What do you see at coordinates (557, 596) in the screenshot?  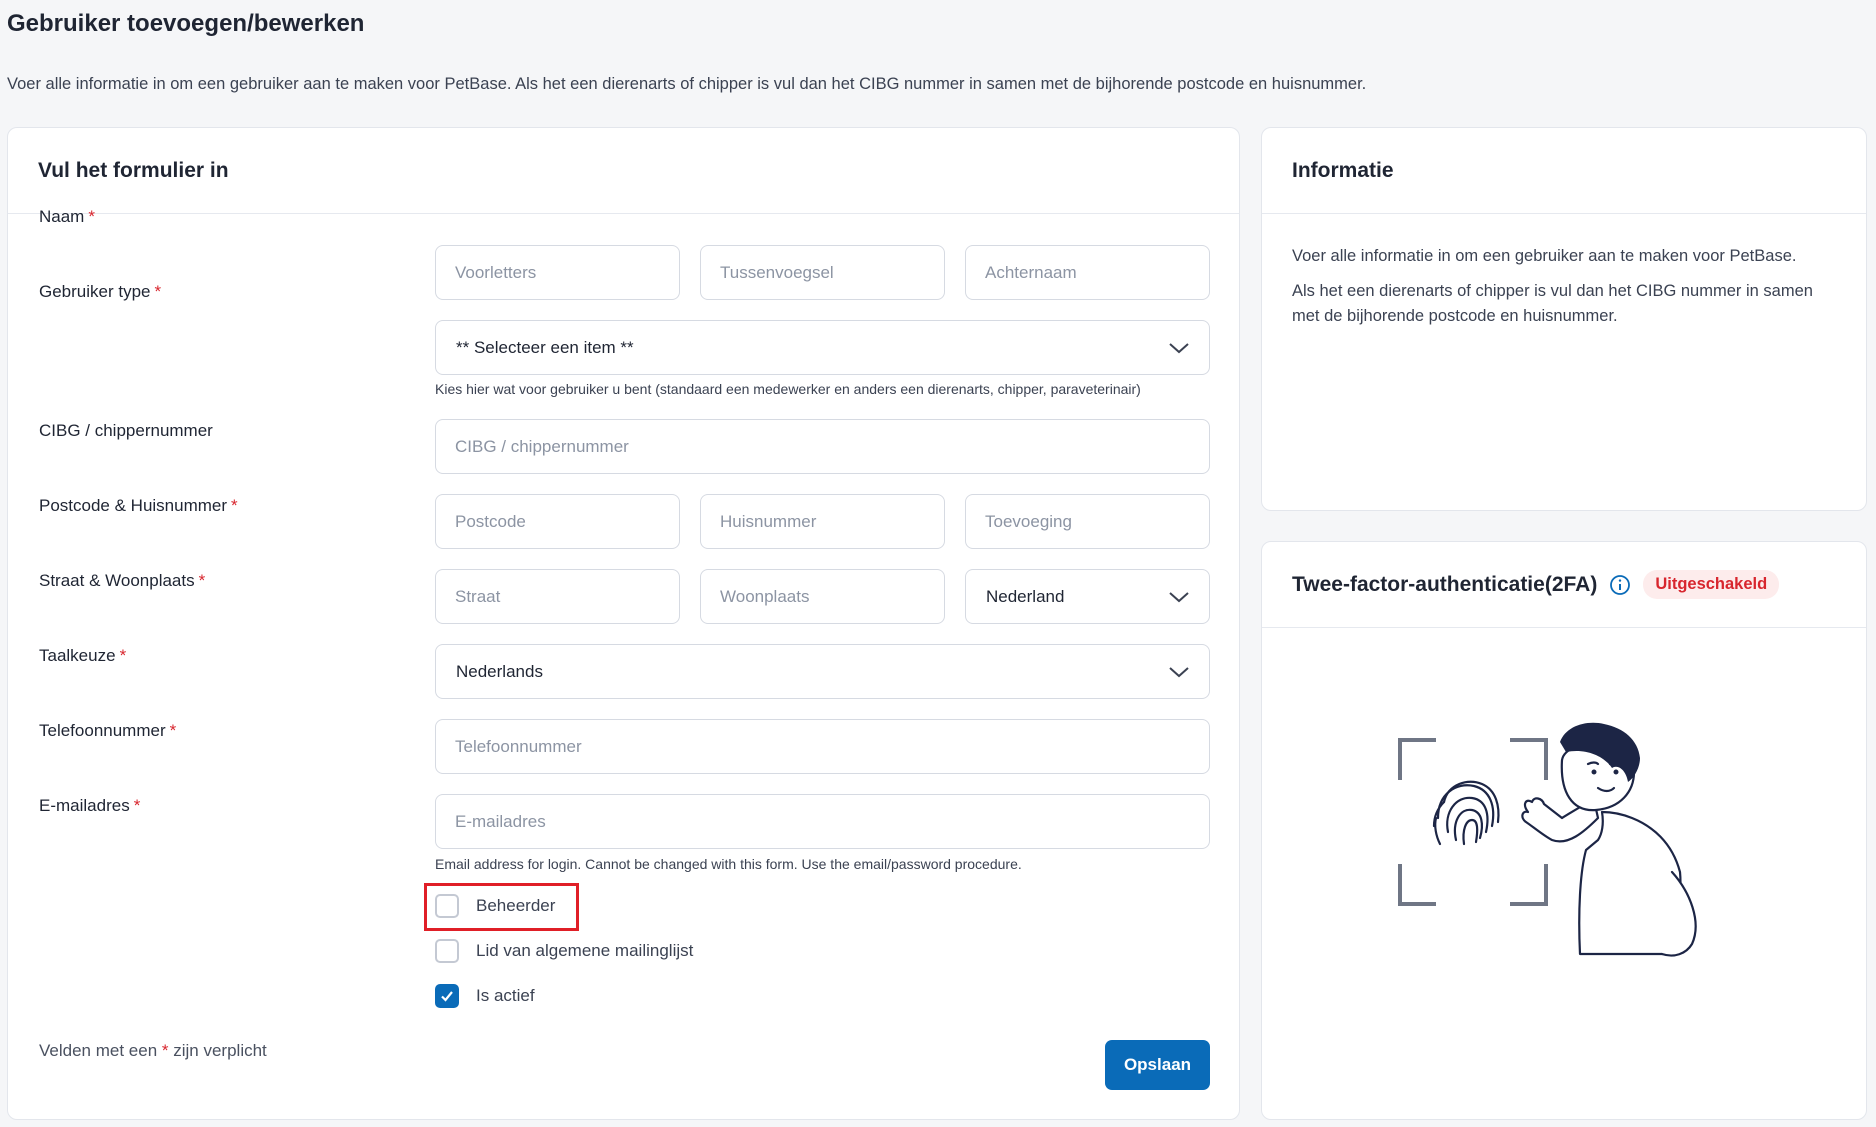 I see `straat-input` at bounding box center [557, 596].